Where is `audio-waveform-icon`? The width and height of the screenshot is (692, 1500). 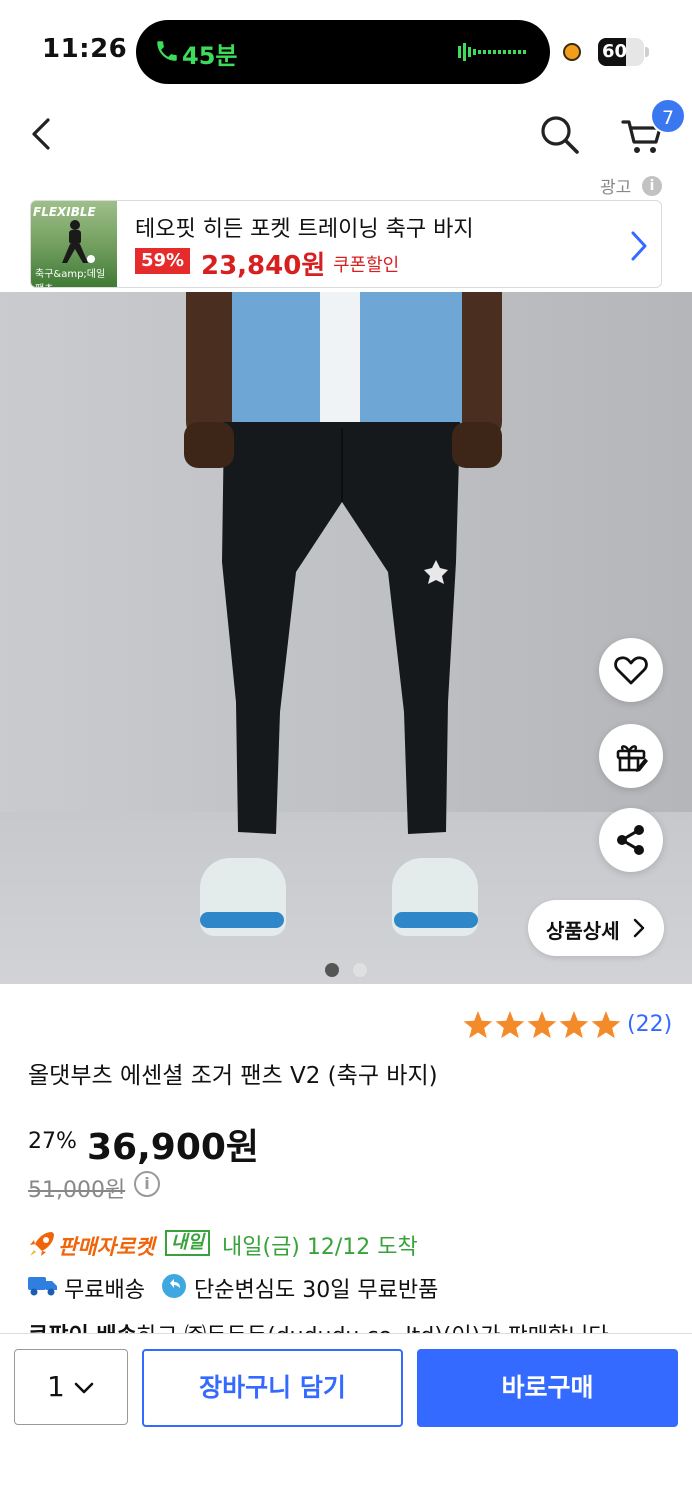 audio-waveform-icon is located at coordinates (492, 52).